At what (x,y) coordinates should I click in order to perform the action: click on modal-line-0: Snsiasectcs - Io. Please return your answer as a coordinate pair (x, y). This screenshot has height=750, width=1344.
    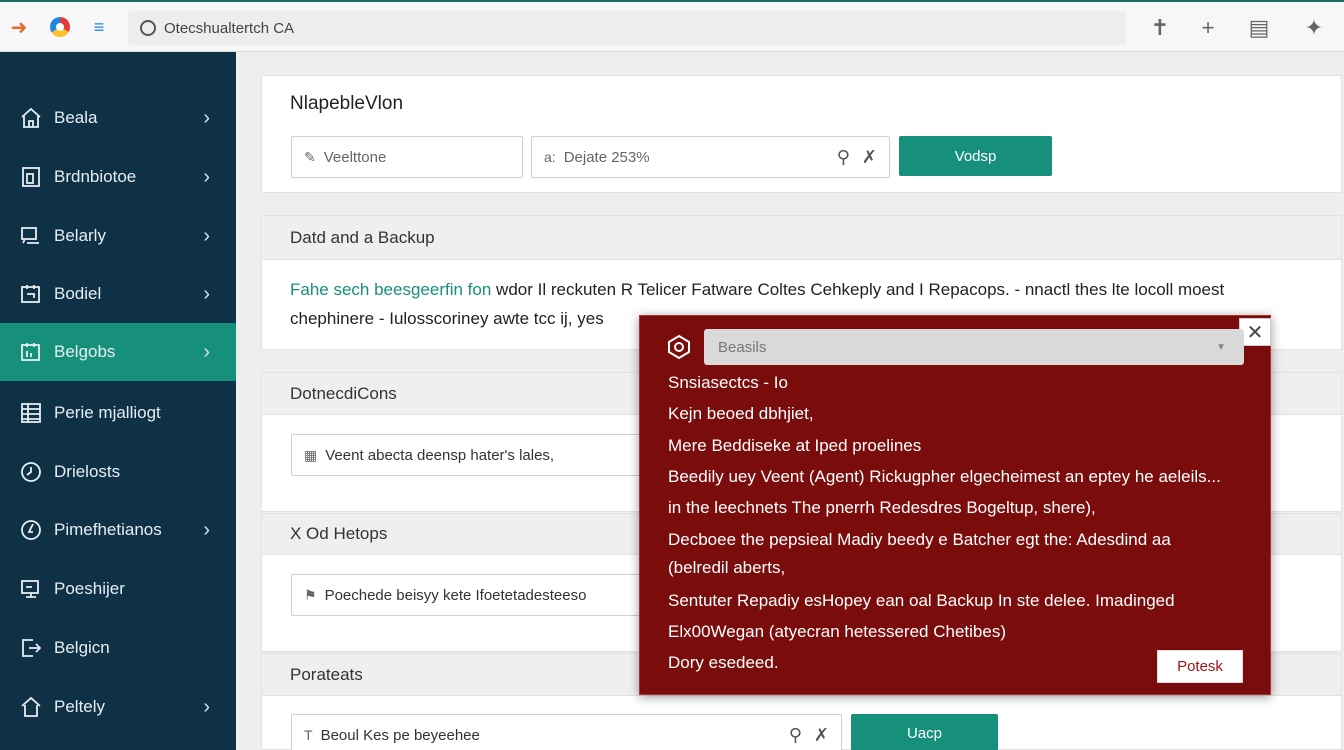
    Looking at the image, I should click on (728, 382).